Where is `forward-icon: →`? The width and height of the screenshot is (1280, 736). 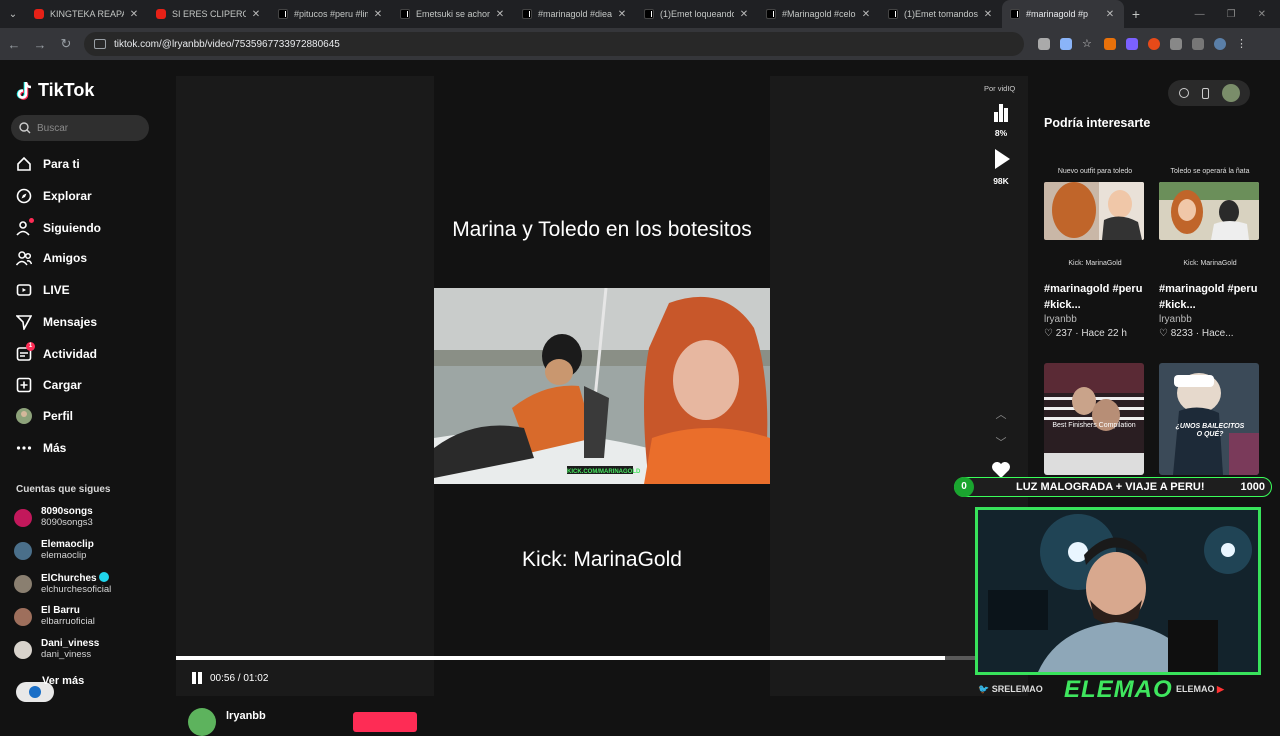 forward-icon: → is located at coordinates (40, 44).